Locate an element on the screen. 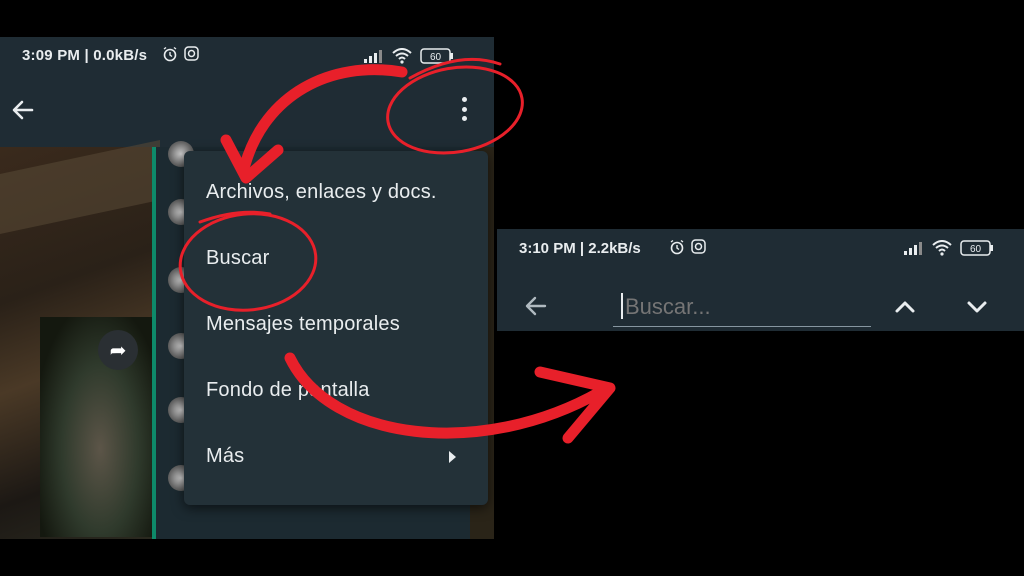 The image size is (1024, 576). search-bar is located at coordinates (760, 301).